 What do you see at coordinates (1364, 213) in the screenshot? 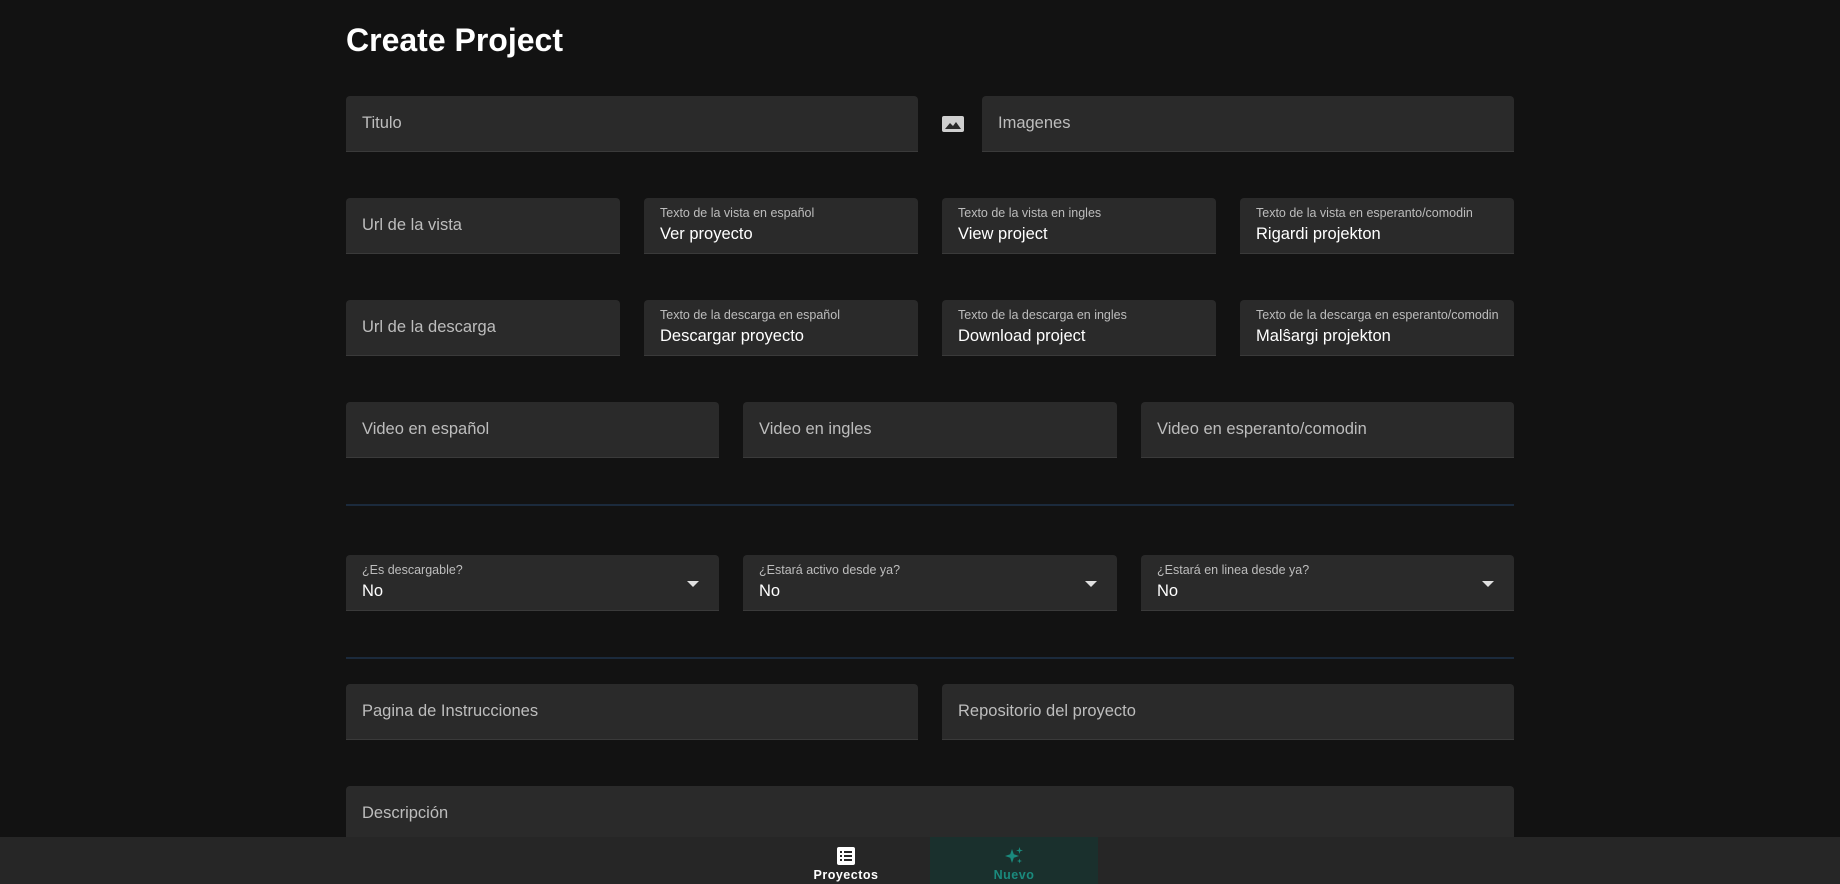
I see `texto-vista-eo-label: Texto de la vista en esperanto/comodin` at bounding box center [1364, 213].